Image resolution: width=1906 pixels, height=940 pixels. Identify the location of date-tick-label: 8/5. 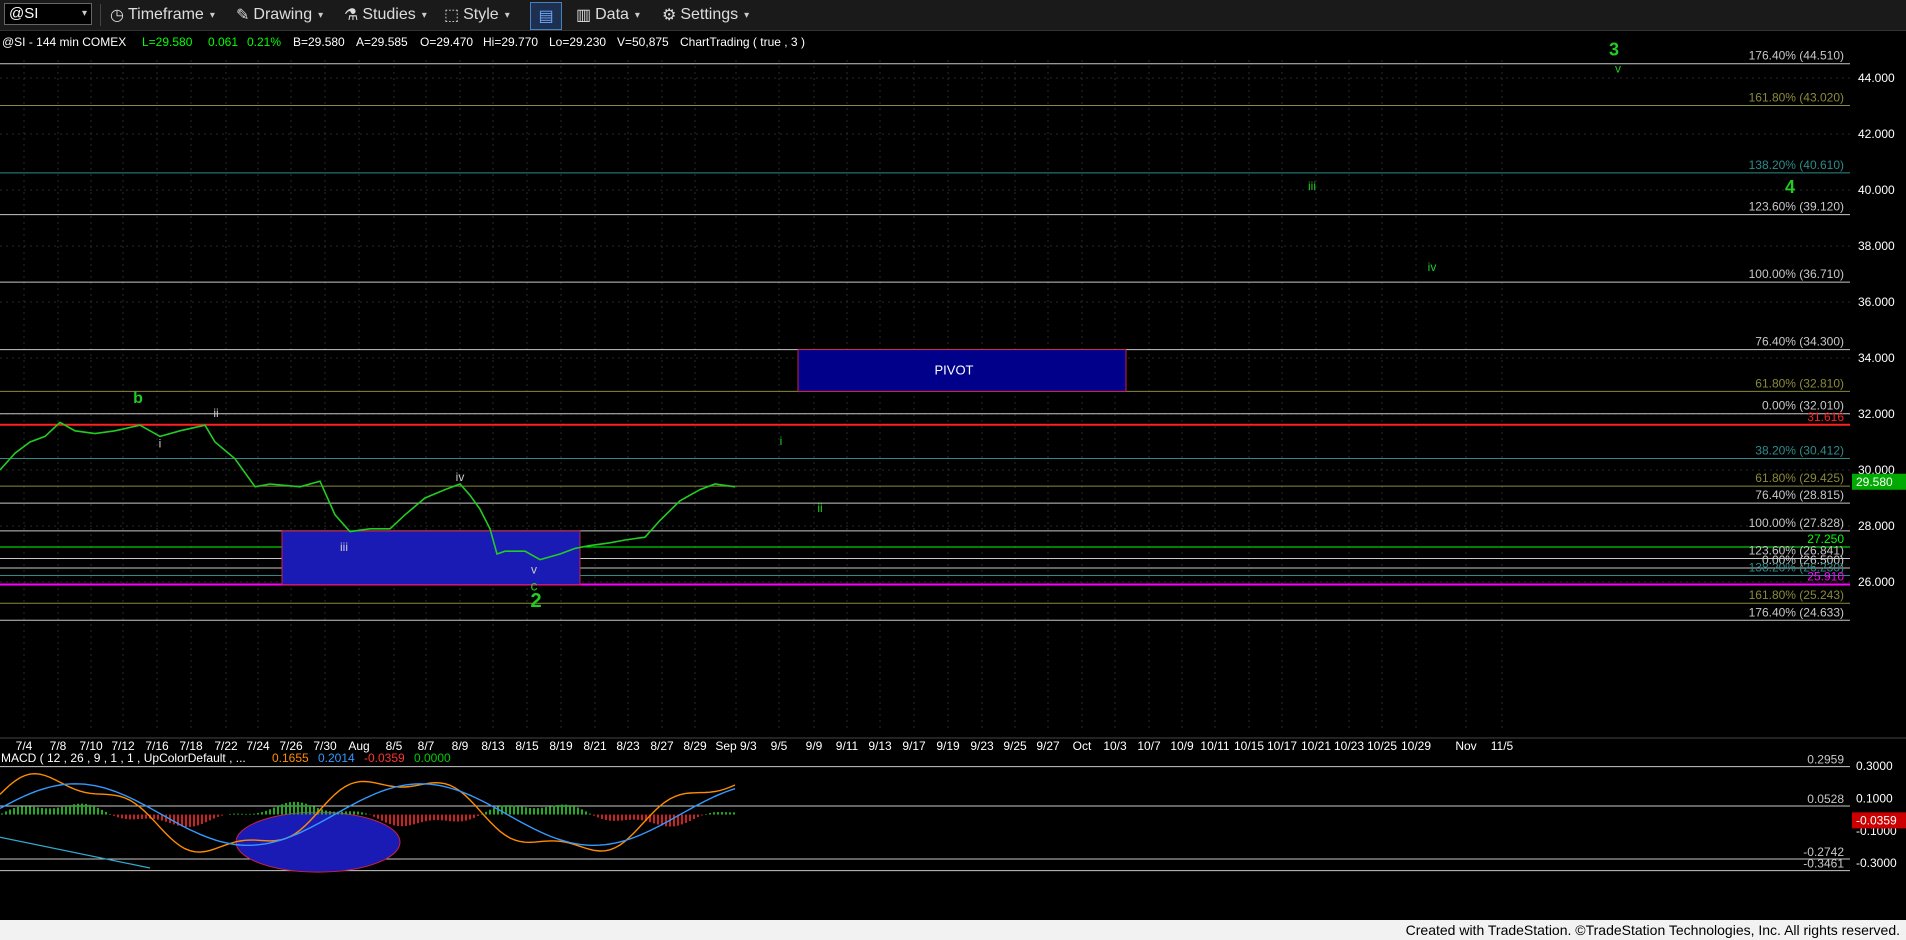
(394, 746).